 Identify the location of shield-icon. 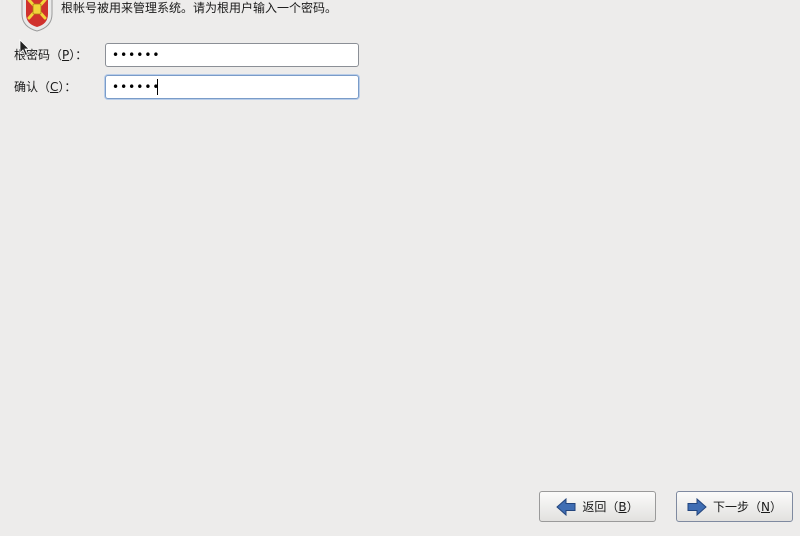
(37, 16).